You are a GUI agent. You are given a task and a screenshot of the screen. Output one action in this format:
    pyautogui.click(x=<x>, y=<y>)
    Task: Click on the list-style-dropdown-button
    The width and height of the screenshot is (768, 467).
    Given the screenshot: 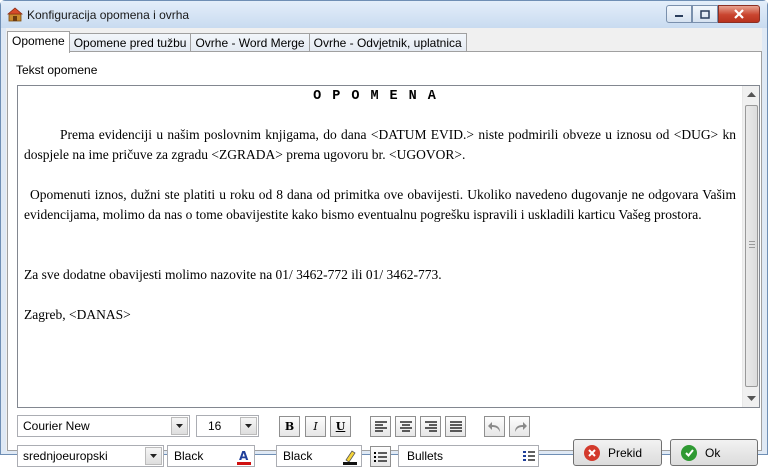 What is the action you would take?
    pyautogui.click(x=528, y=456)
    